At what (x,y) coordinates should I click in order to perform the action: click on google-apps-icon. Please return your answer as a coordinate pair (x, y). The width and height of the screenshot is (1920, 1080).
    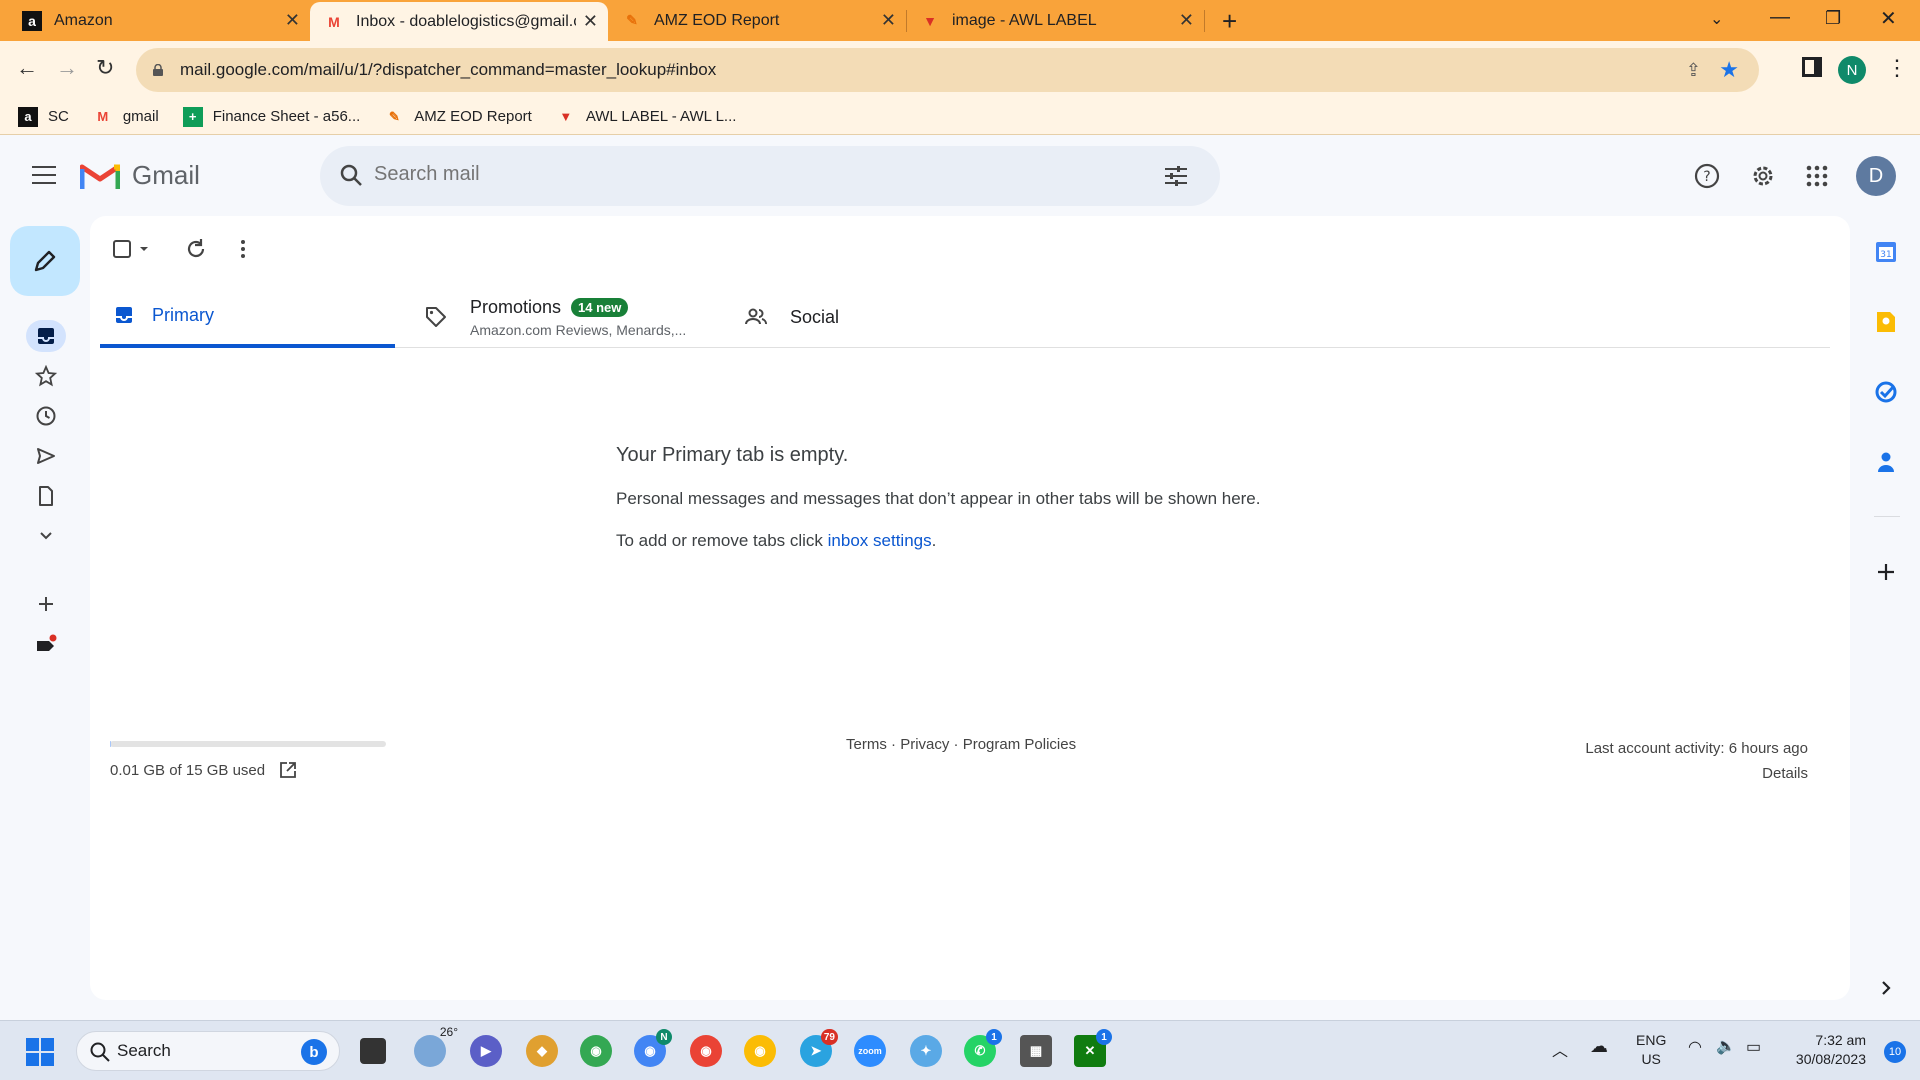
    Looking at the image, I should click on (1817, 176).